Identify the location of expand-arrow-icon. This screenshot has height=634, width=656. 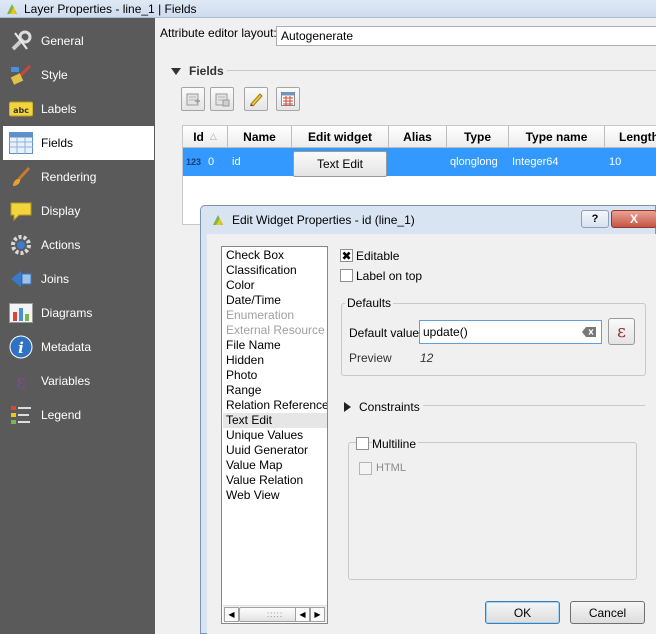
(347, 407).